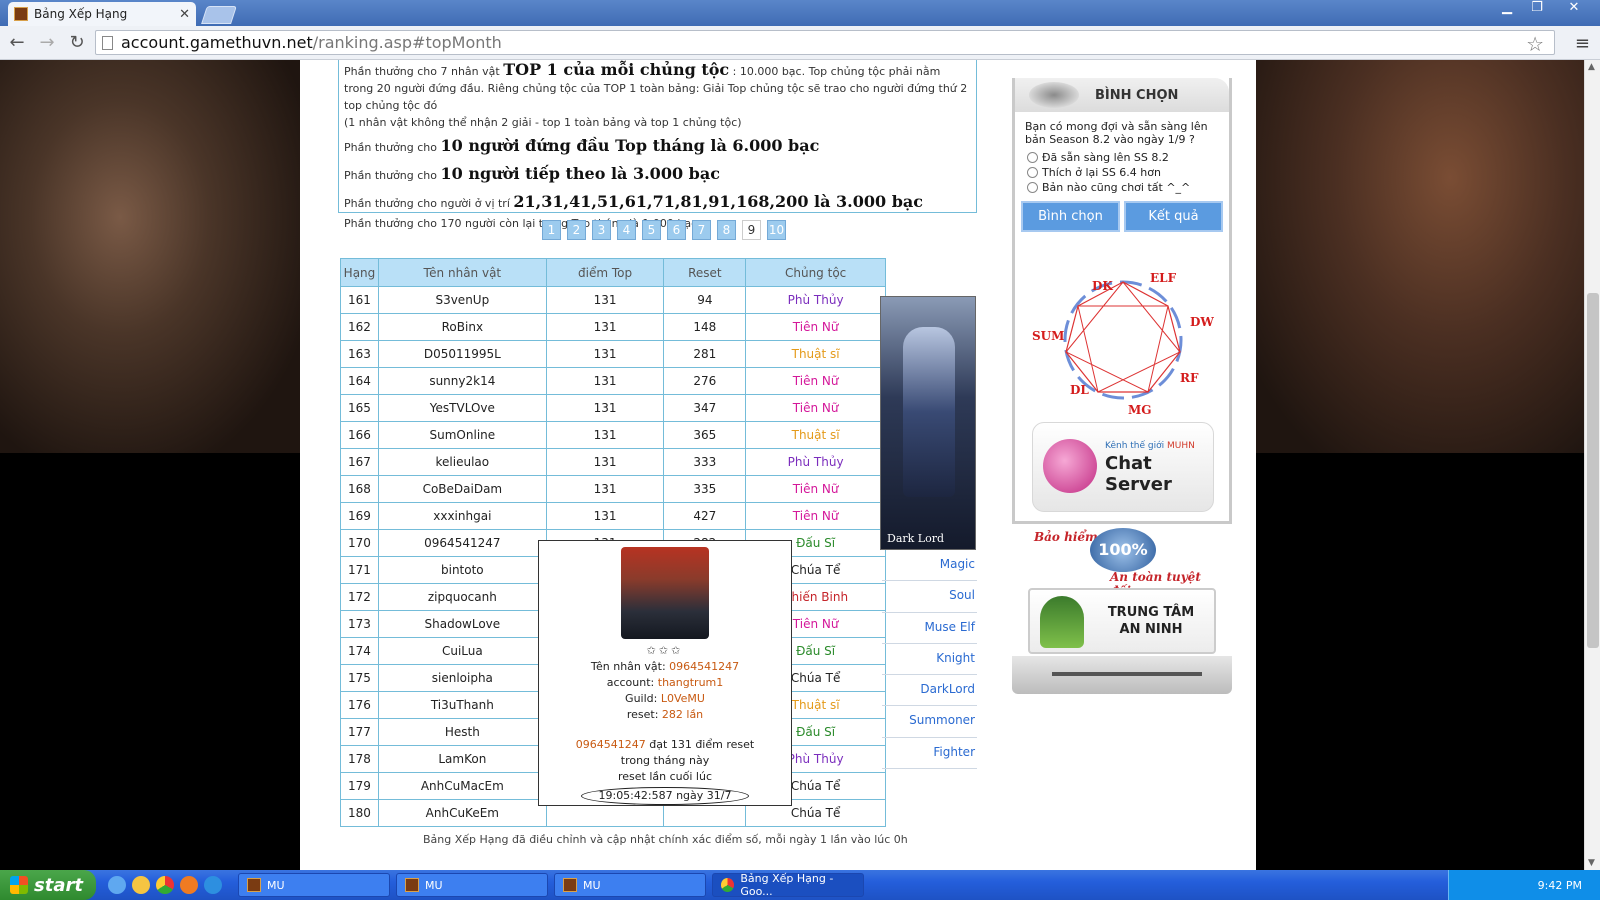 Image resolution: width=1600 pixels, height=900 pixels. What do you see at coordinates (613, 462) in the screenshot?
I see `table-row: 167 kelieulao 131 333 Phù Thủy` at bounding box center [613, 462].